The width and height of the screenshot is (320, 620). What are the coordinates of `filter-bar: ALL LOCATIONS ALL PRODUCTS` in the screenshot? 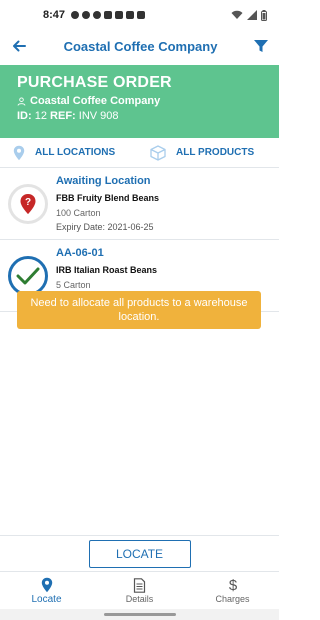 It's located at (139, 153).